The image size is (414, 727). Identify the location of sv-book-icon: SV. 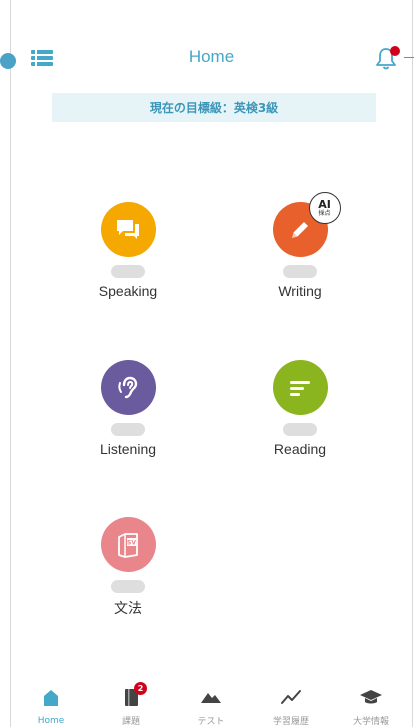
(128, 545).